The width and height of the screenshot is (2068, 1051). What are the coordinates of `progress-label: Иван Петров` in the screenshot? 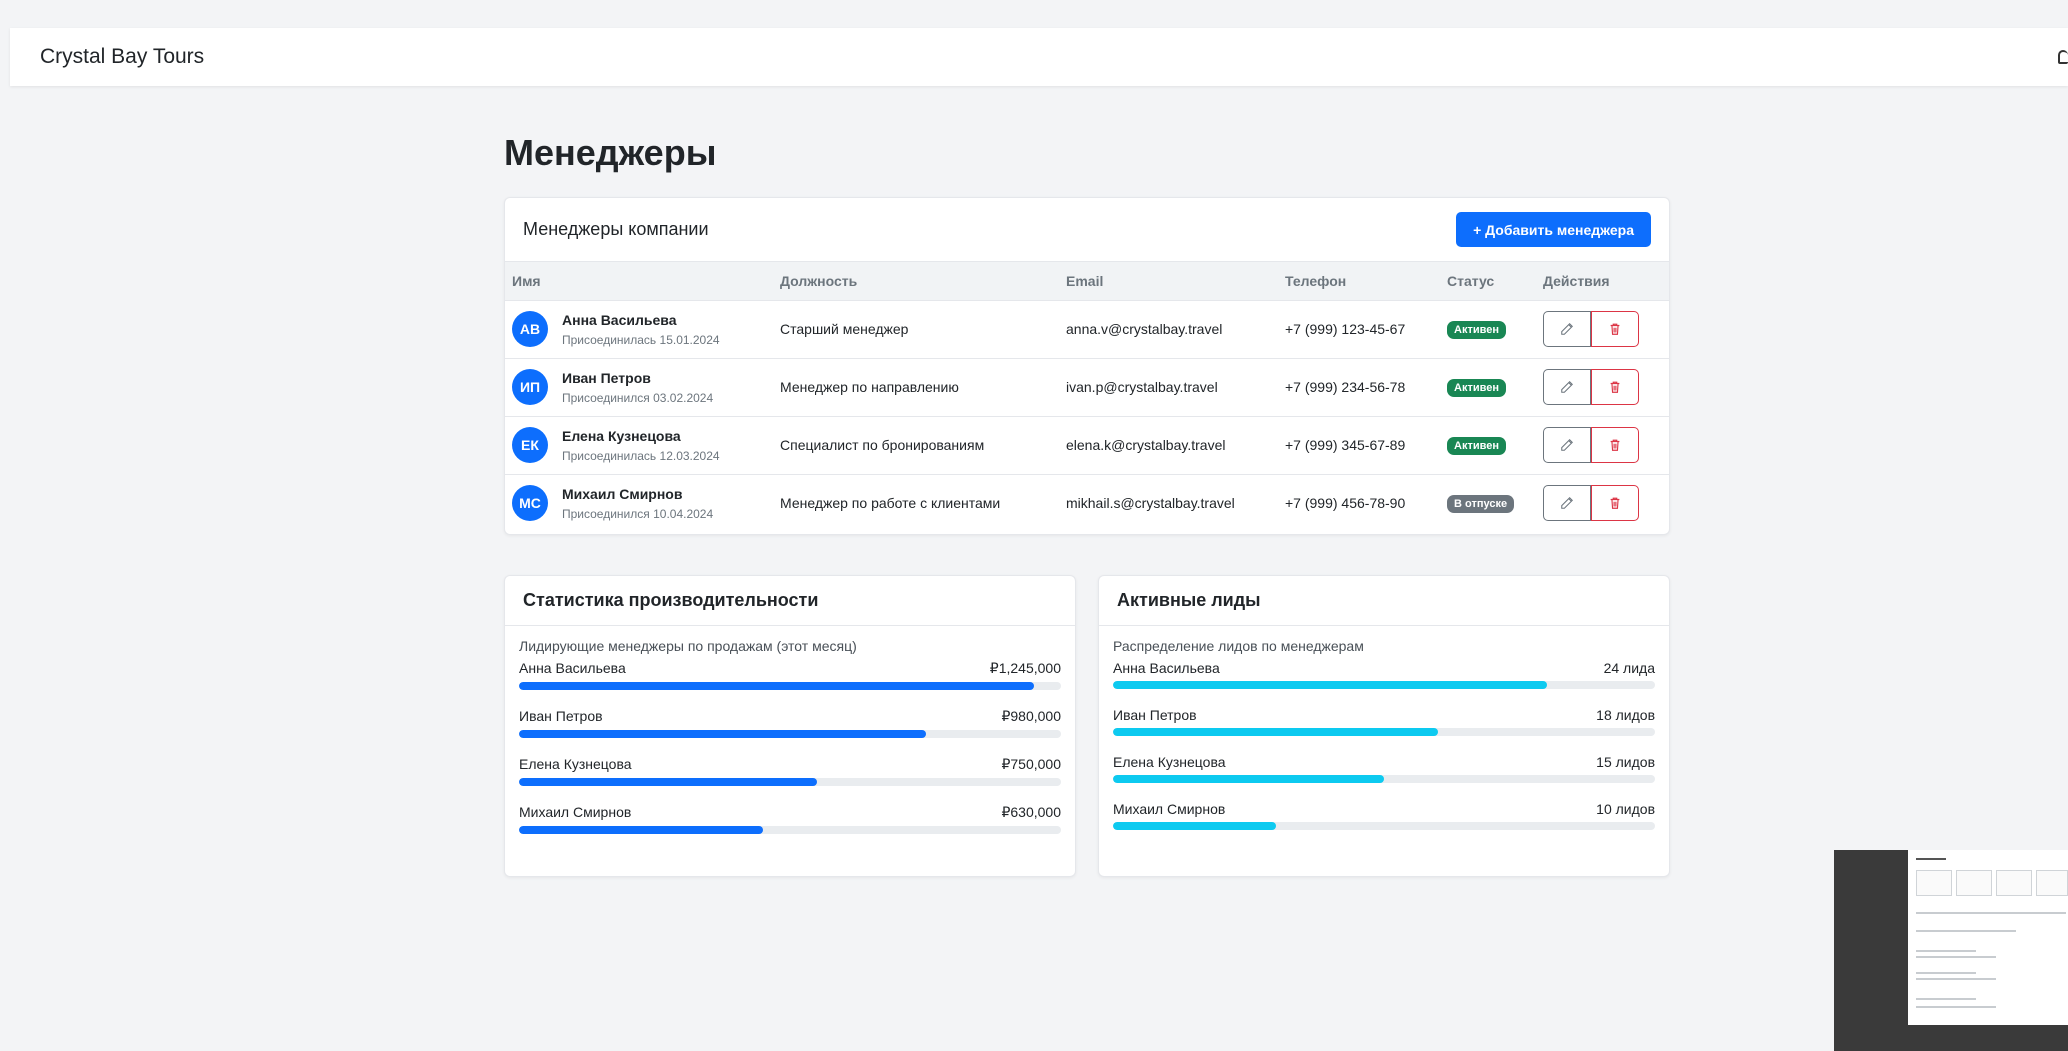 It's located at (561, 716).